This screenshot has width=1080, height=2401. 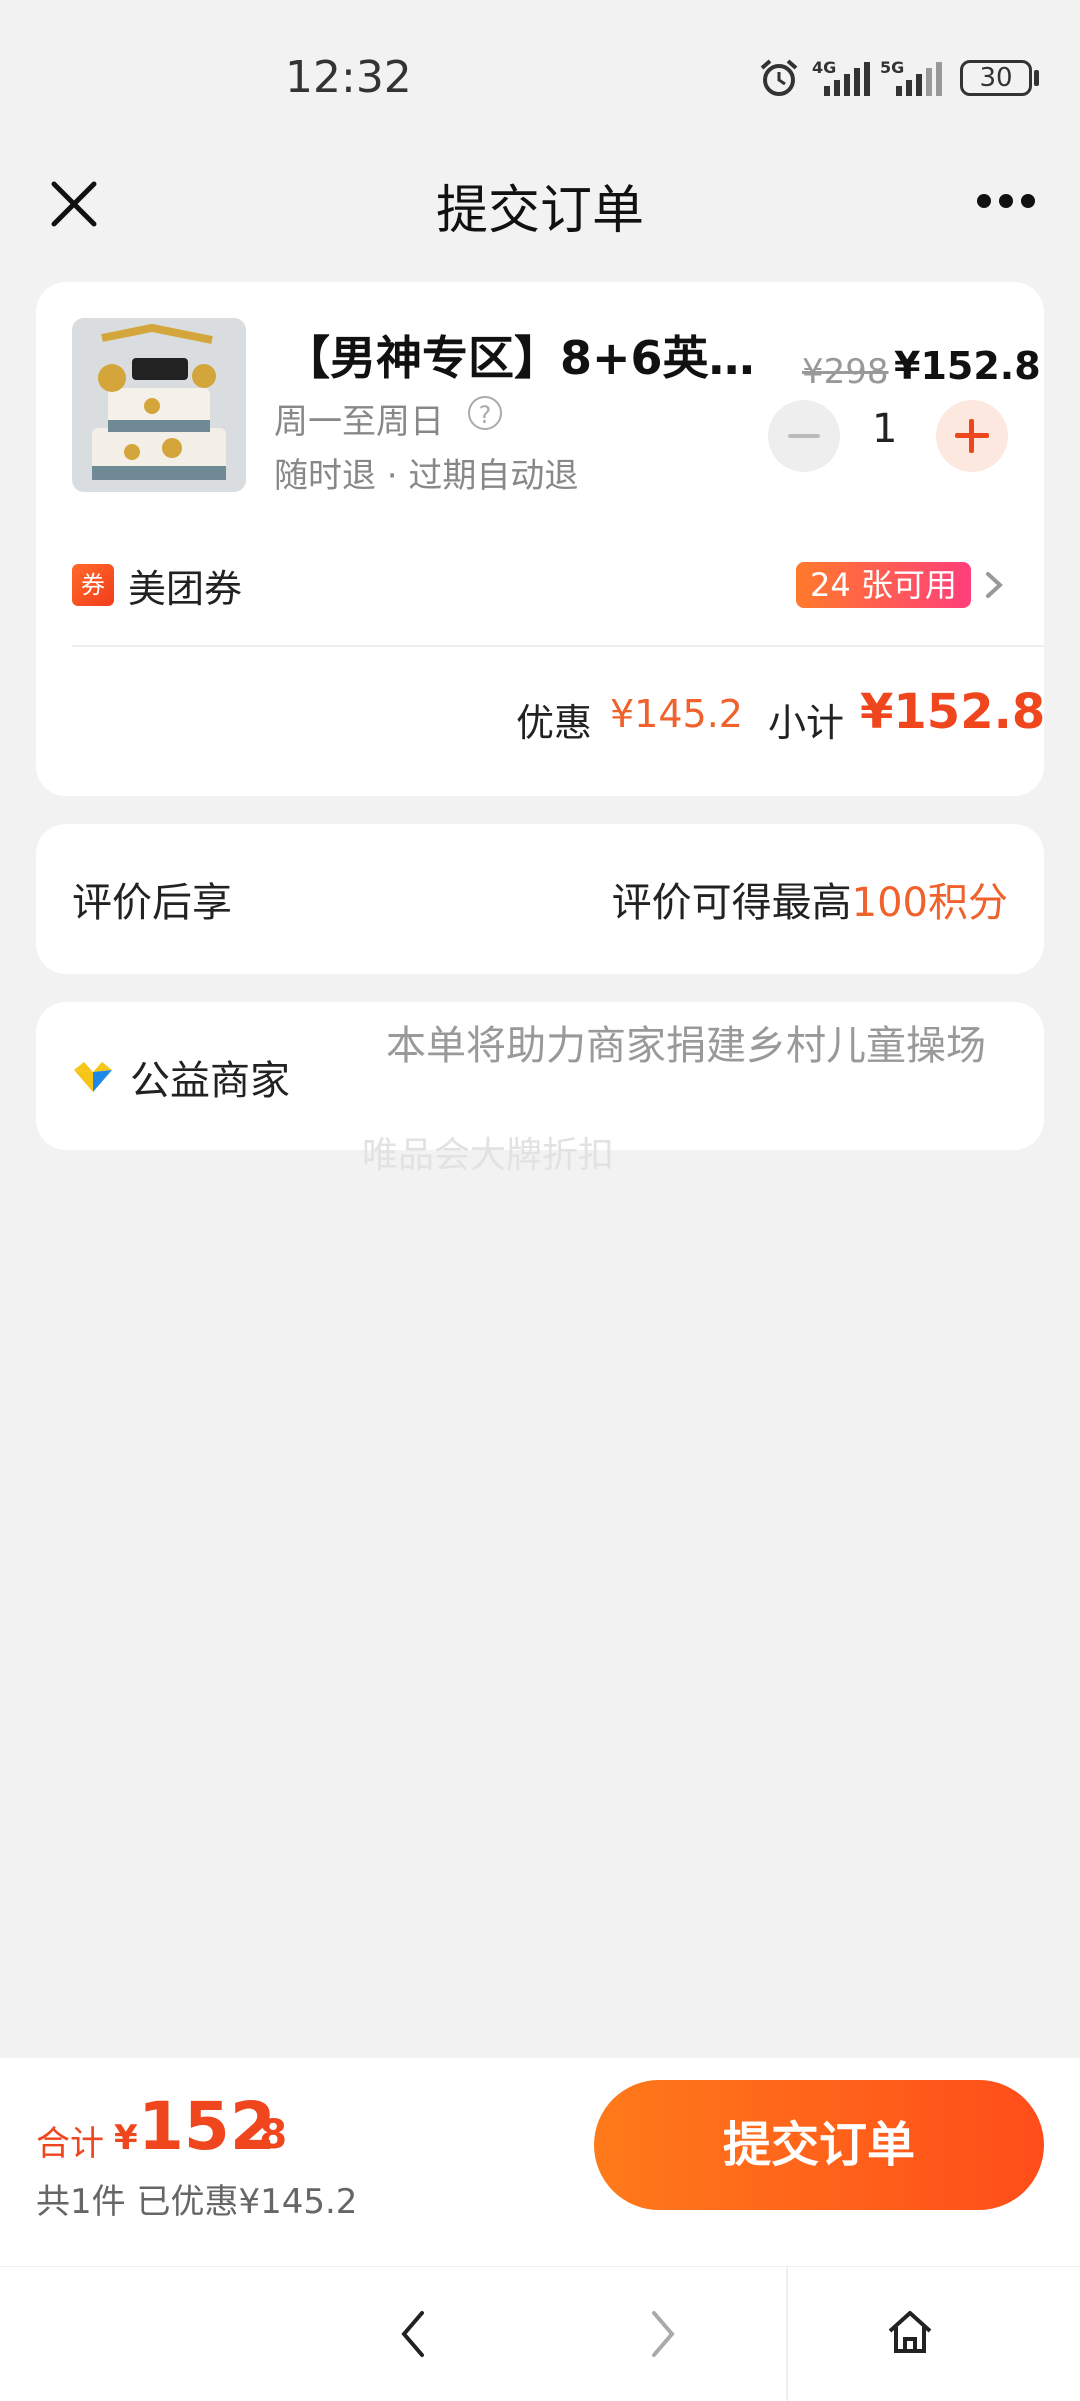 What do you see at coordinates (539, 211) in the screenshot?
I see `page-title: 提交订单` at bounding box center [539, 211].